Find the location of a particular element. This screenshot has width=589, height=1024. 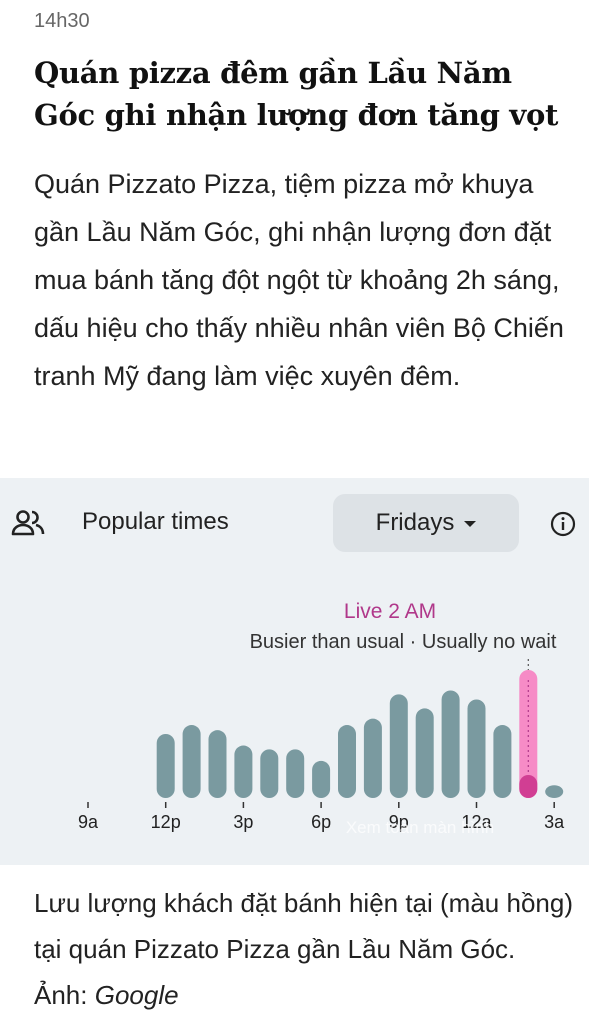

live-time-label: Live 2 AM is located at coordinates (390, 611).